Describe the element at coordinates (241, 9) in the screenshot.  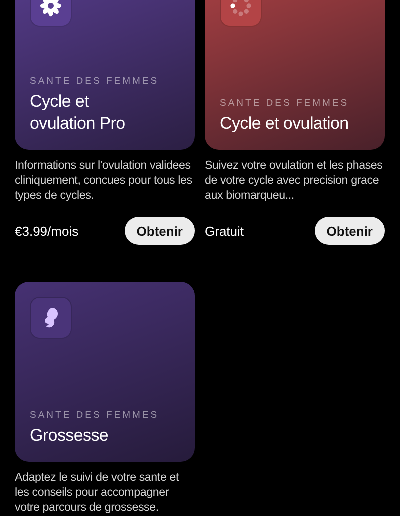
I see `dots-icon` at that location.